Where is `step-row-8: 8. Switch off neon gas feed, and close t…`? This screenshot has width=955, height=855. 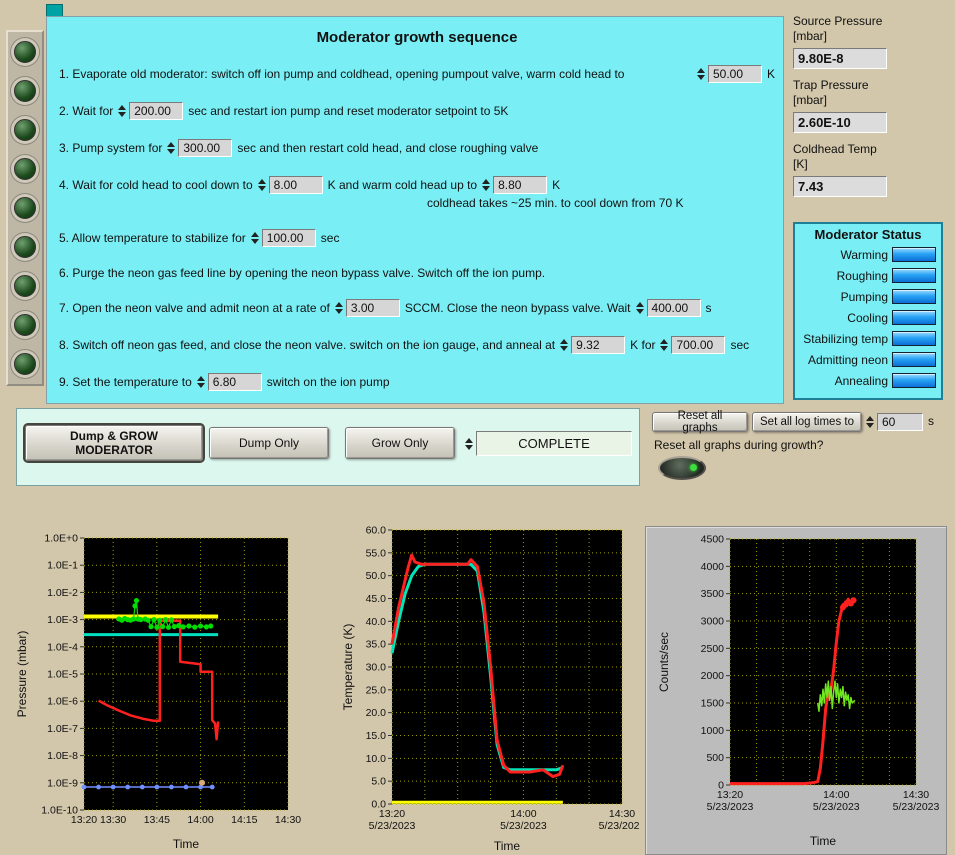 step-row-8: 8. Switch off neon gas feed, and close t… is located at coordinates (417, 345).